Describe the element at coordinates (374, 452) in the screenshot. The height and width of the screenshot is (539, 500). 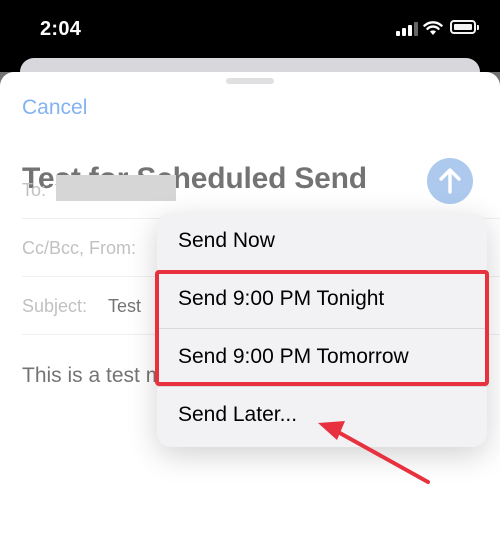
I see `annotation-arrow-icon` at that location.